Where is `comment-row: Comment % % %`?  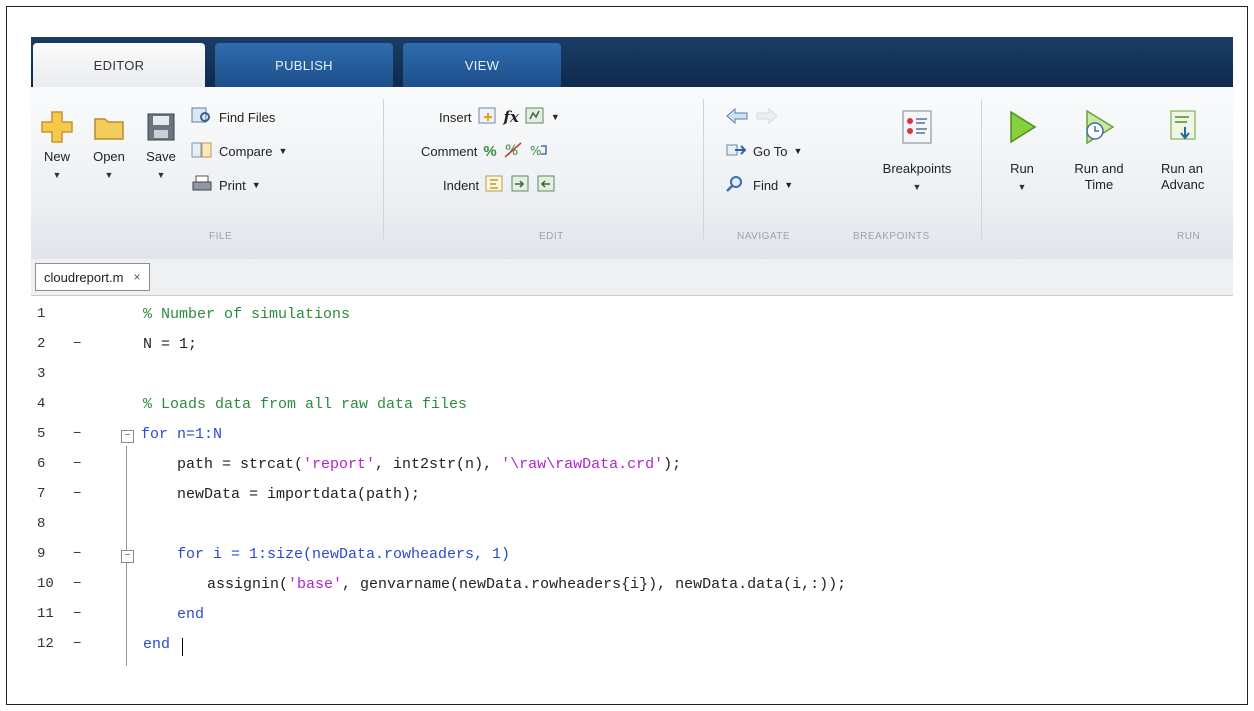
comment-row: Comment % % % is located at coordinates (485, 151).